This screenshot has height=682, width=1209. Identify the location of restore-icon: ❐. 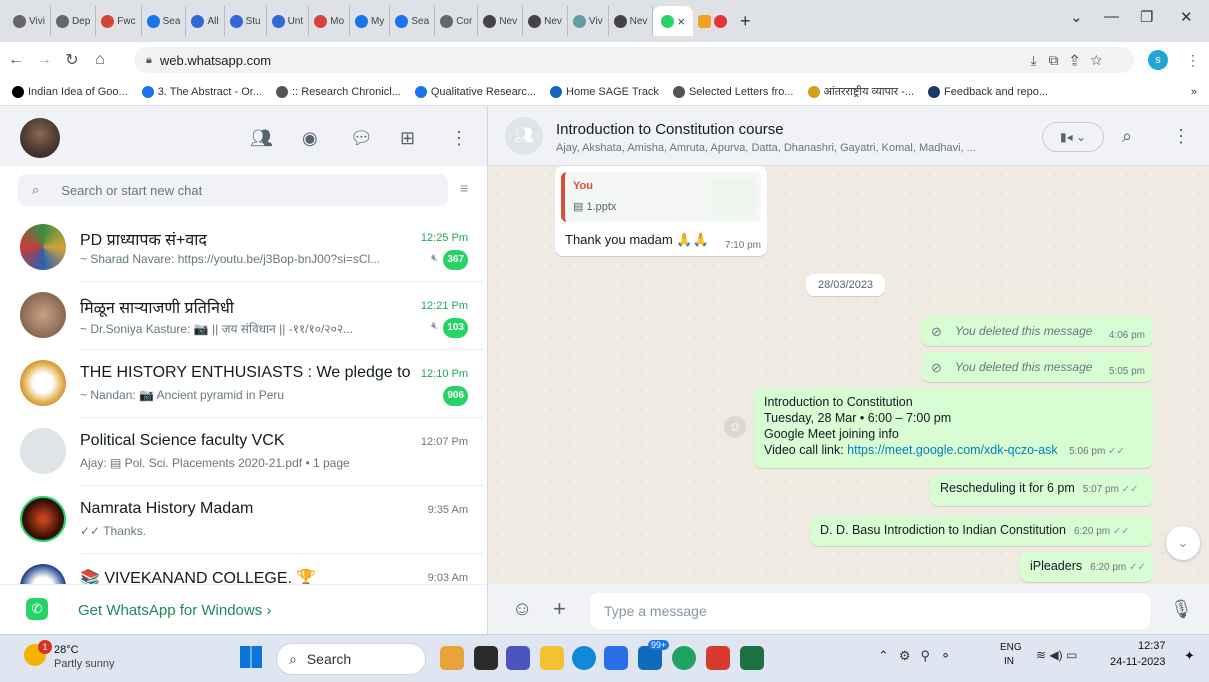
(1146, 17).